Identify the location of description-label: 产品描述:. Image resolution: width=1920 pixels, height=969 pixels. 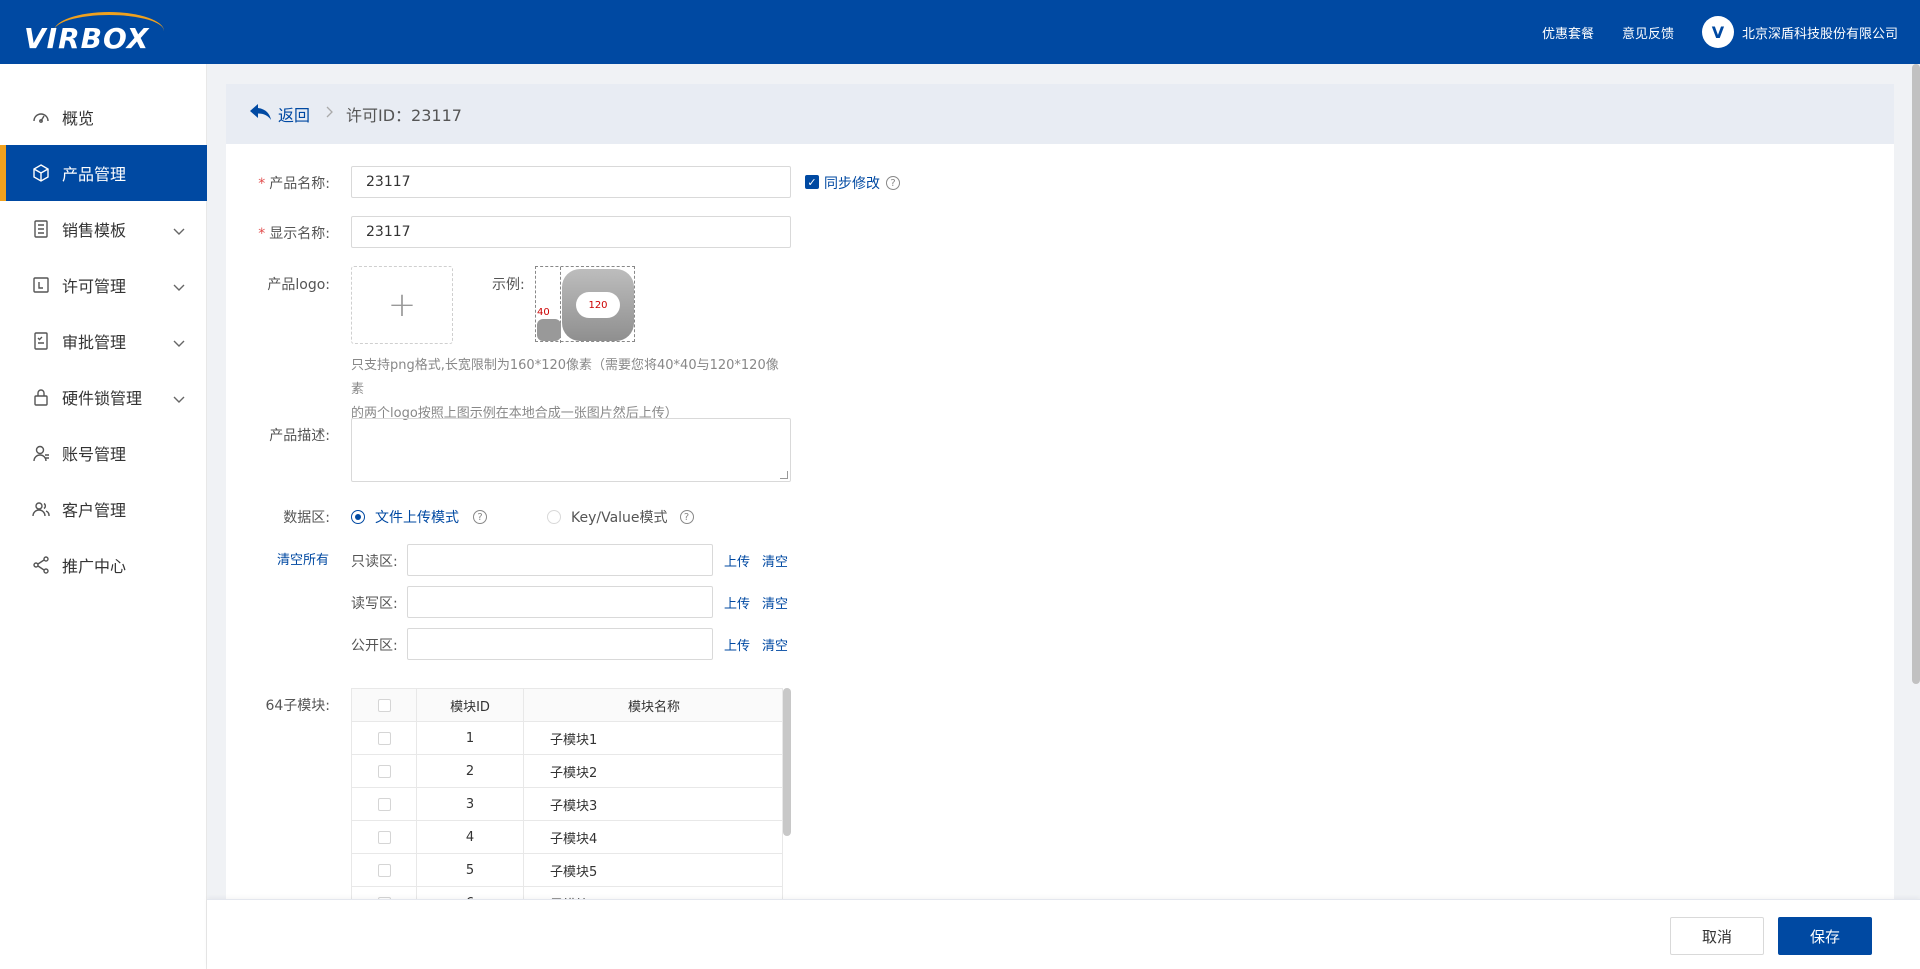
(299, 436).